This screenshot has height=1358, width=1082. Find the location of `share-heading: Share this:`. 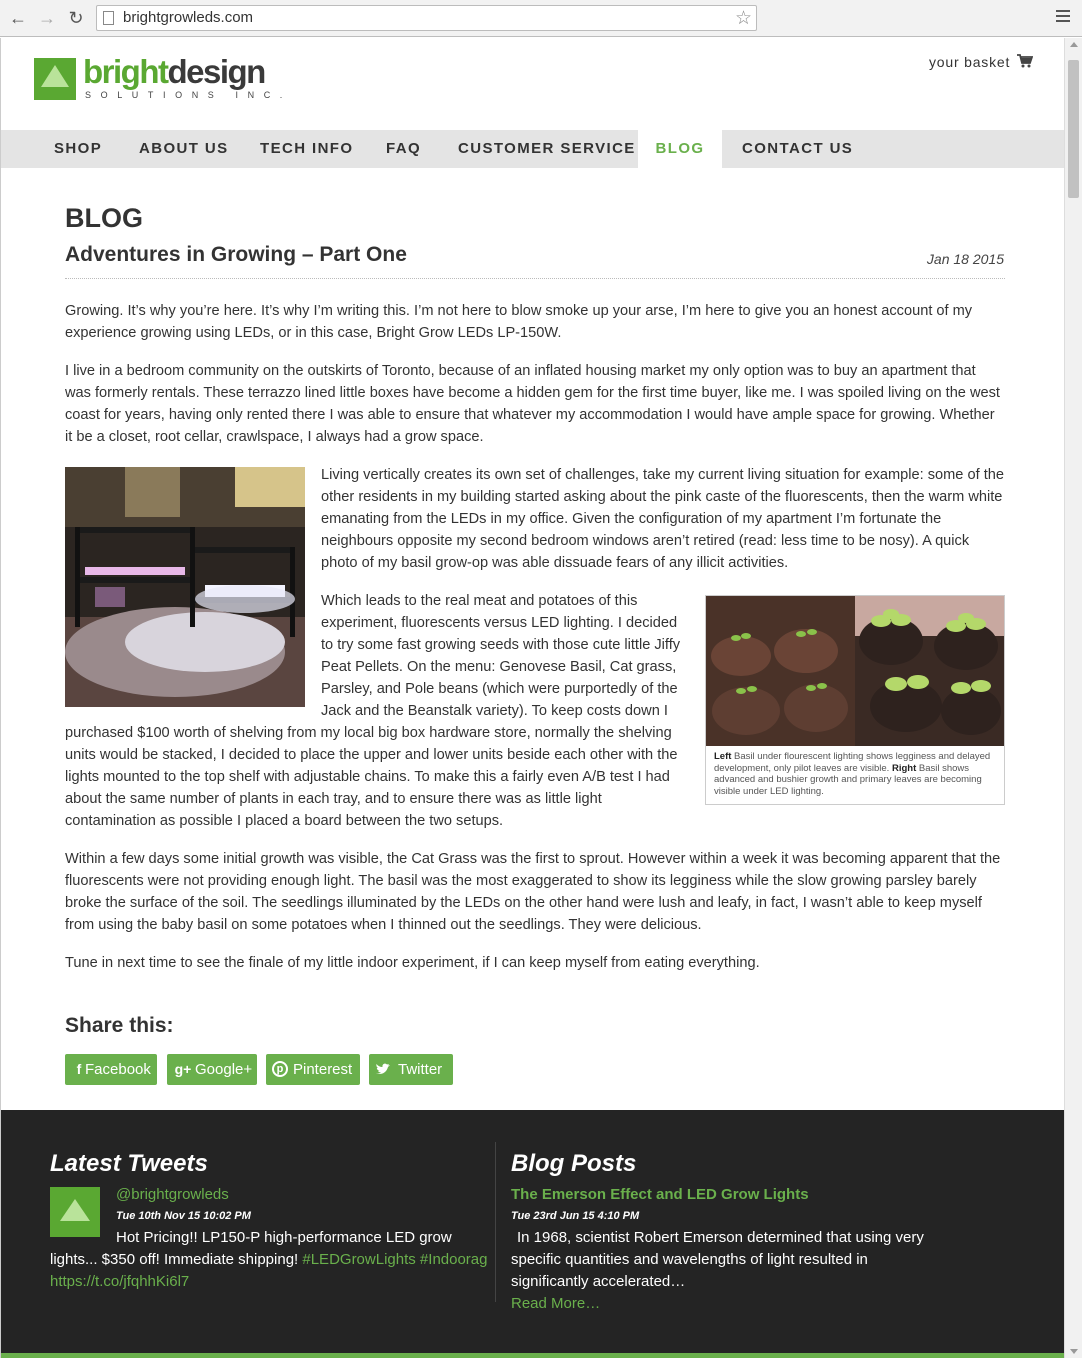

share-heading: Share this: is located at coordinates (119, 1025).